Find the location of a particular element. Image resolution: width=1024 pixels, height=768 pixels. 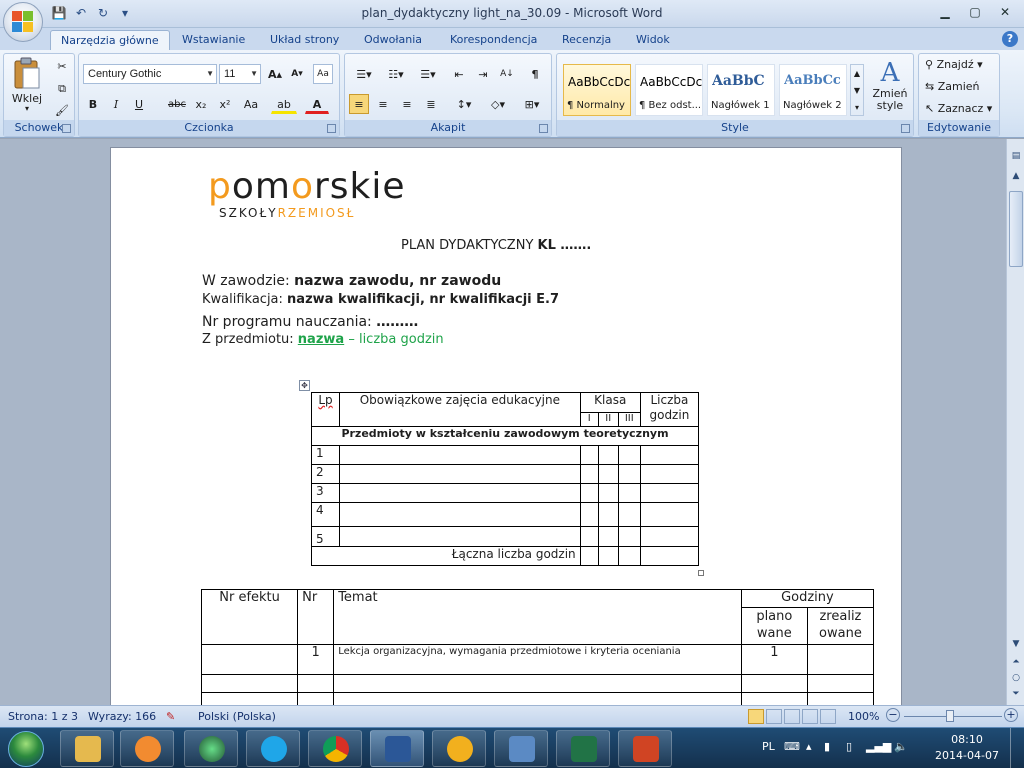

show-desktop-button is located at coordinates (1017, 748).